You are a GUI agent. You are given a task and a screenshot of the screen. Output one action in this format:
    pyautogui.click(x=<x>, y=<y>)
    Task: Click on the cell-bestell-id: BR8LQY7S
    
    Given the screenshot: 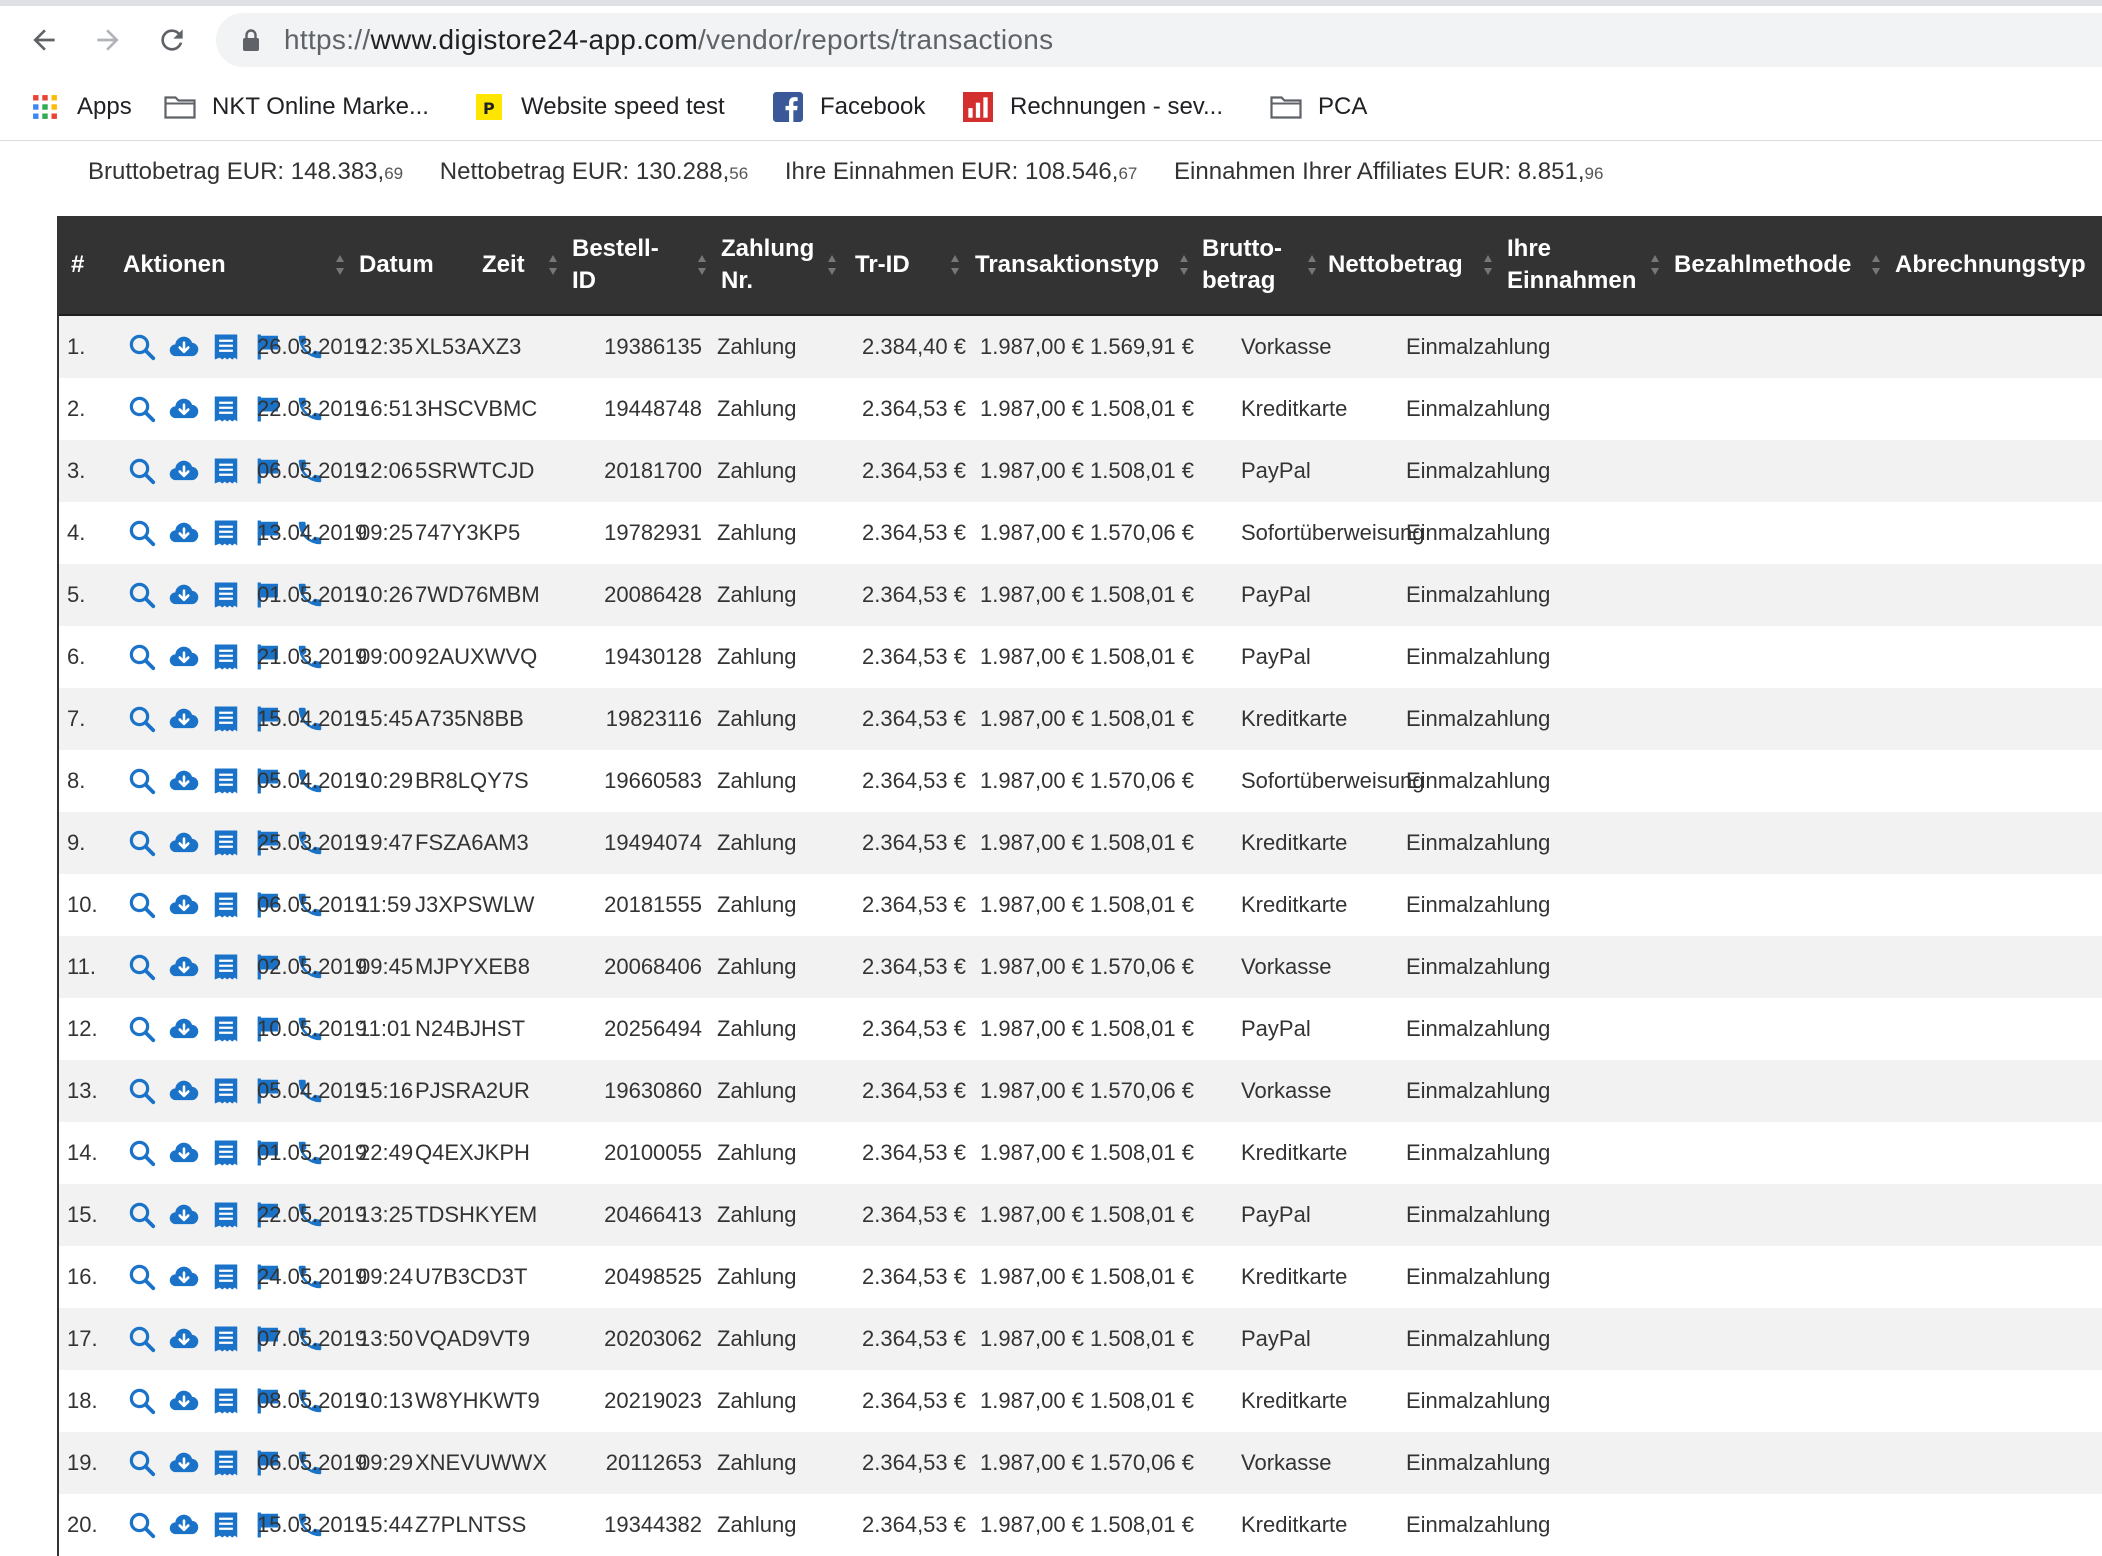 What is the action you would take?
    pyautogui.click(x=472, y=781)
    